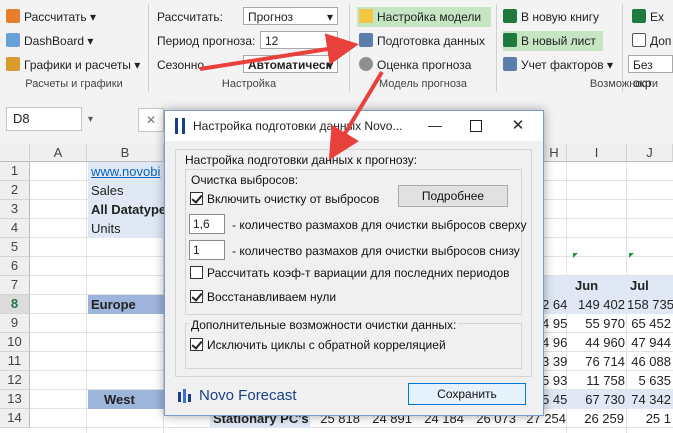 This screenshot has width=673, height=433. I want to click on arrow-to-data-prep, so click(279, 52).